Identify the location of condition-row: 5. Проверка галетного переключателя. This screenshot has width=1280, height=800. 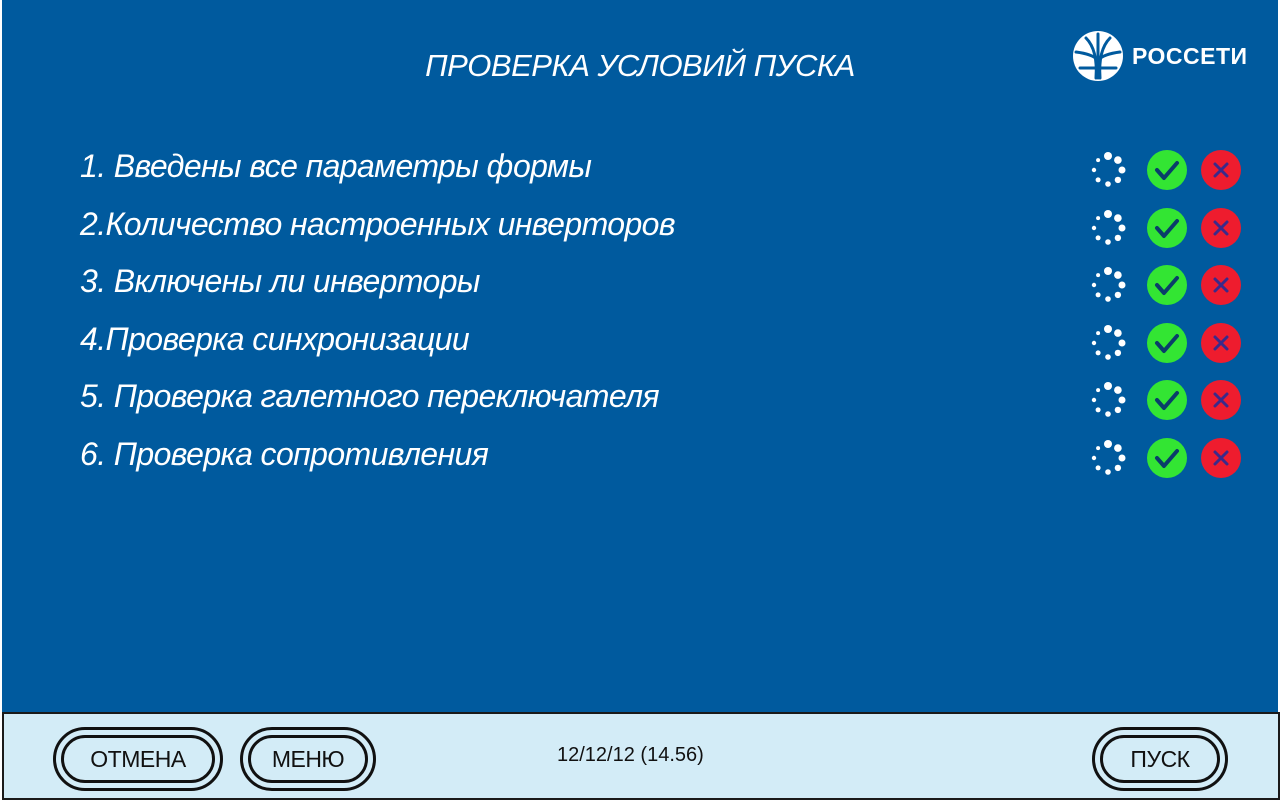
(640, 399).